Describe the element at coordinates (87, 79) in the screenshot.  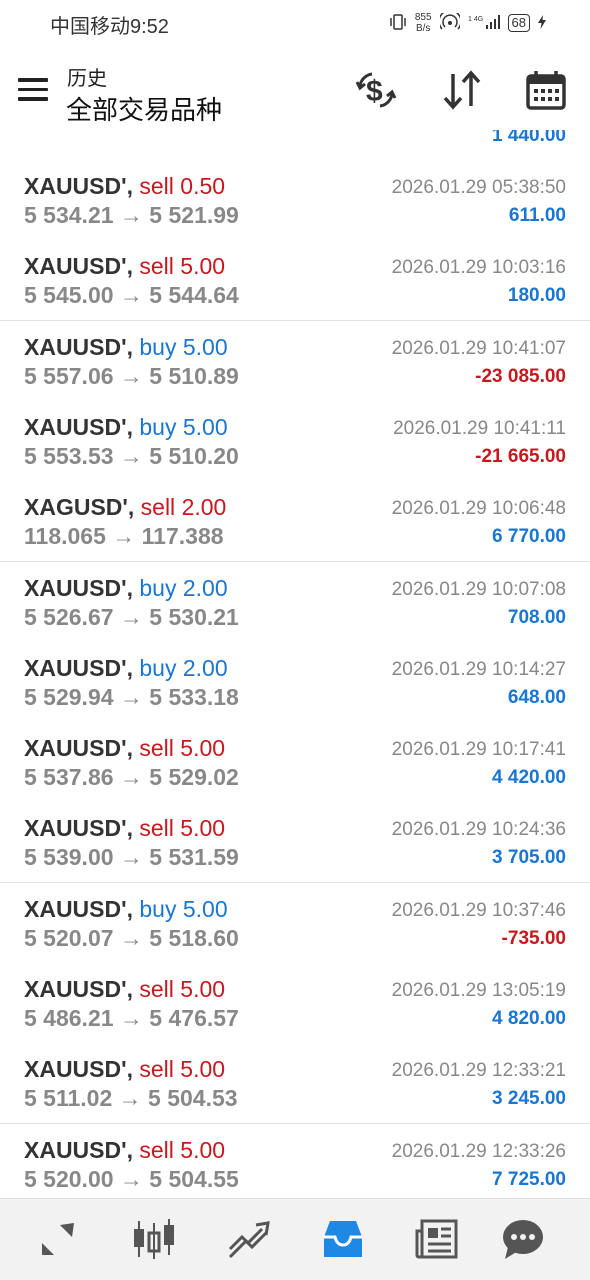
I see `page-title: 历史` at that location.